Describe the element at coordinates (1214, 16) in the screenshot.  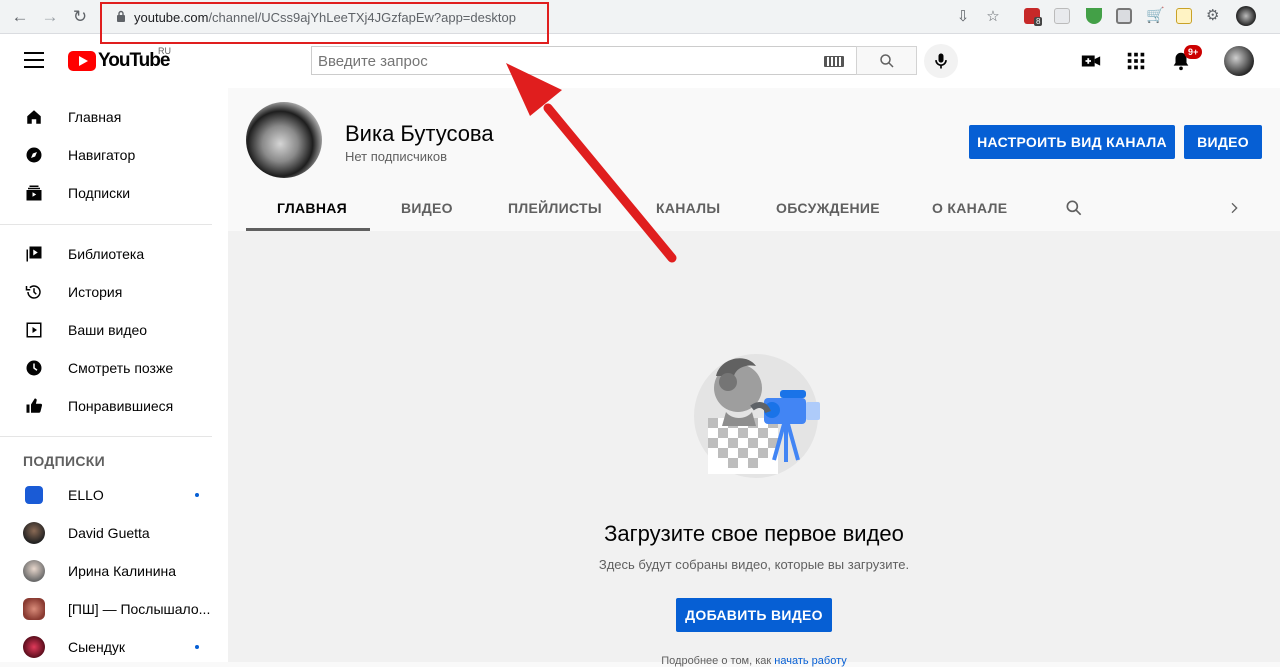
I see `extensions-puzzle-icon: ⚙` at that location.